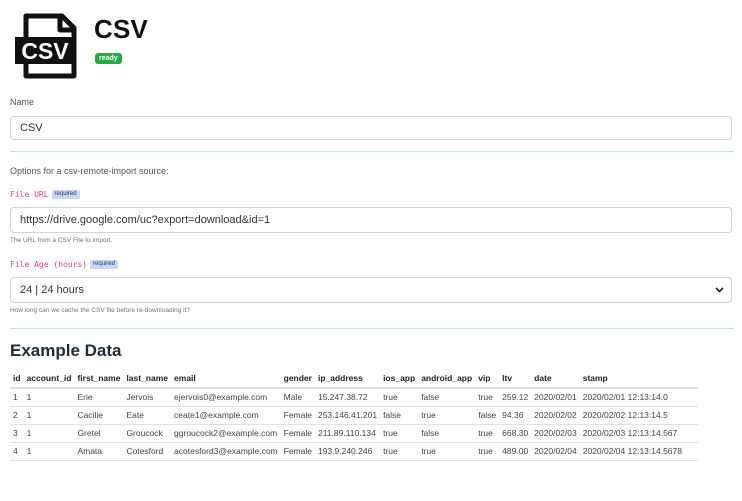 This screenshot has width=742, height=501. I want to click on name-label: Name, so click(22, 102).